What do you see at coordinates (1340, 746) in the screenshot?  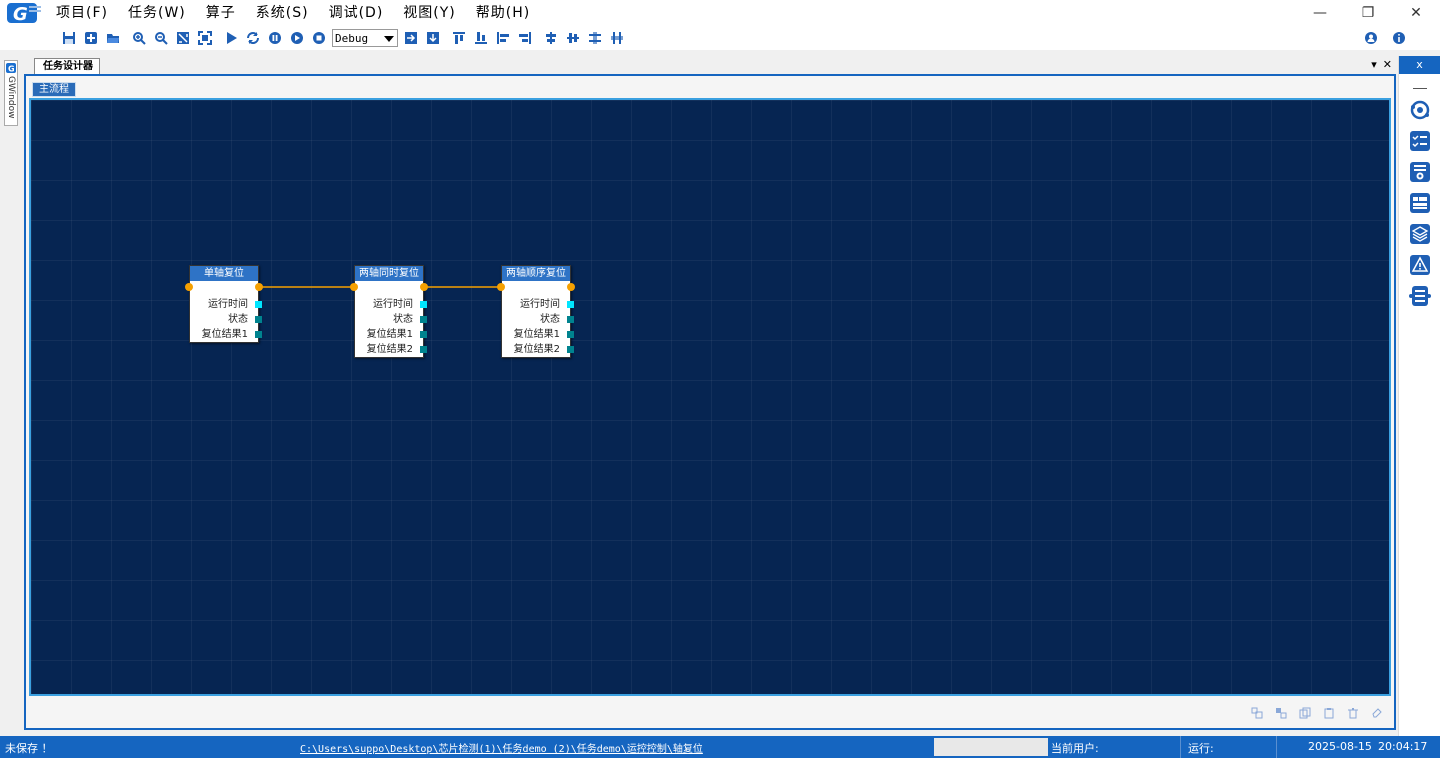 I see `status-date: 2025-08-15` at bounding box center [1340, 746].